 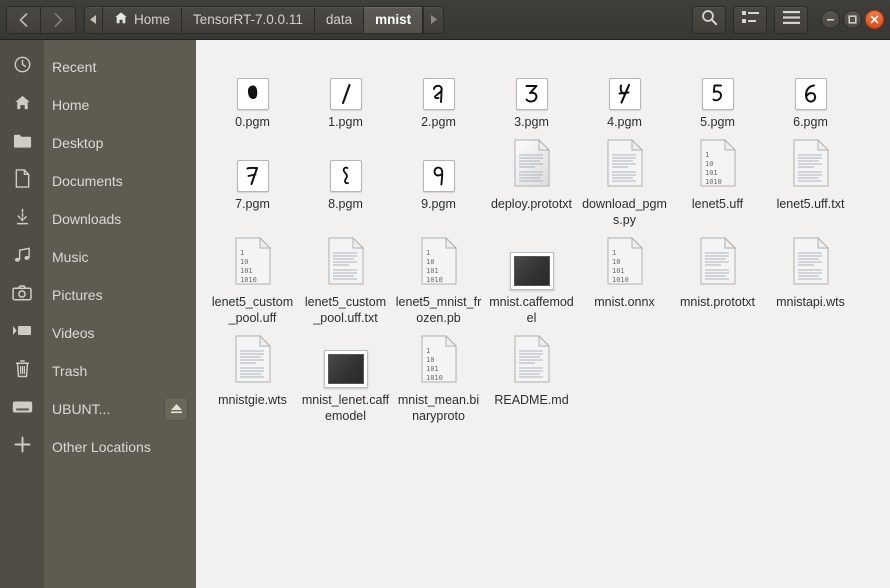 I want to click on header-right-group, so click(x=788, y=19).